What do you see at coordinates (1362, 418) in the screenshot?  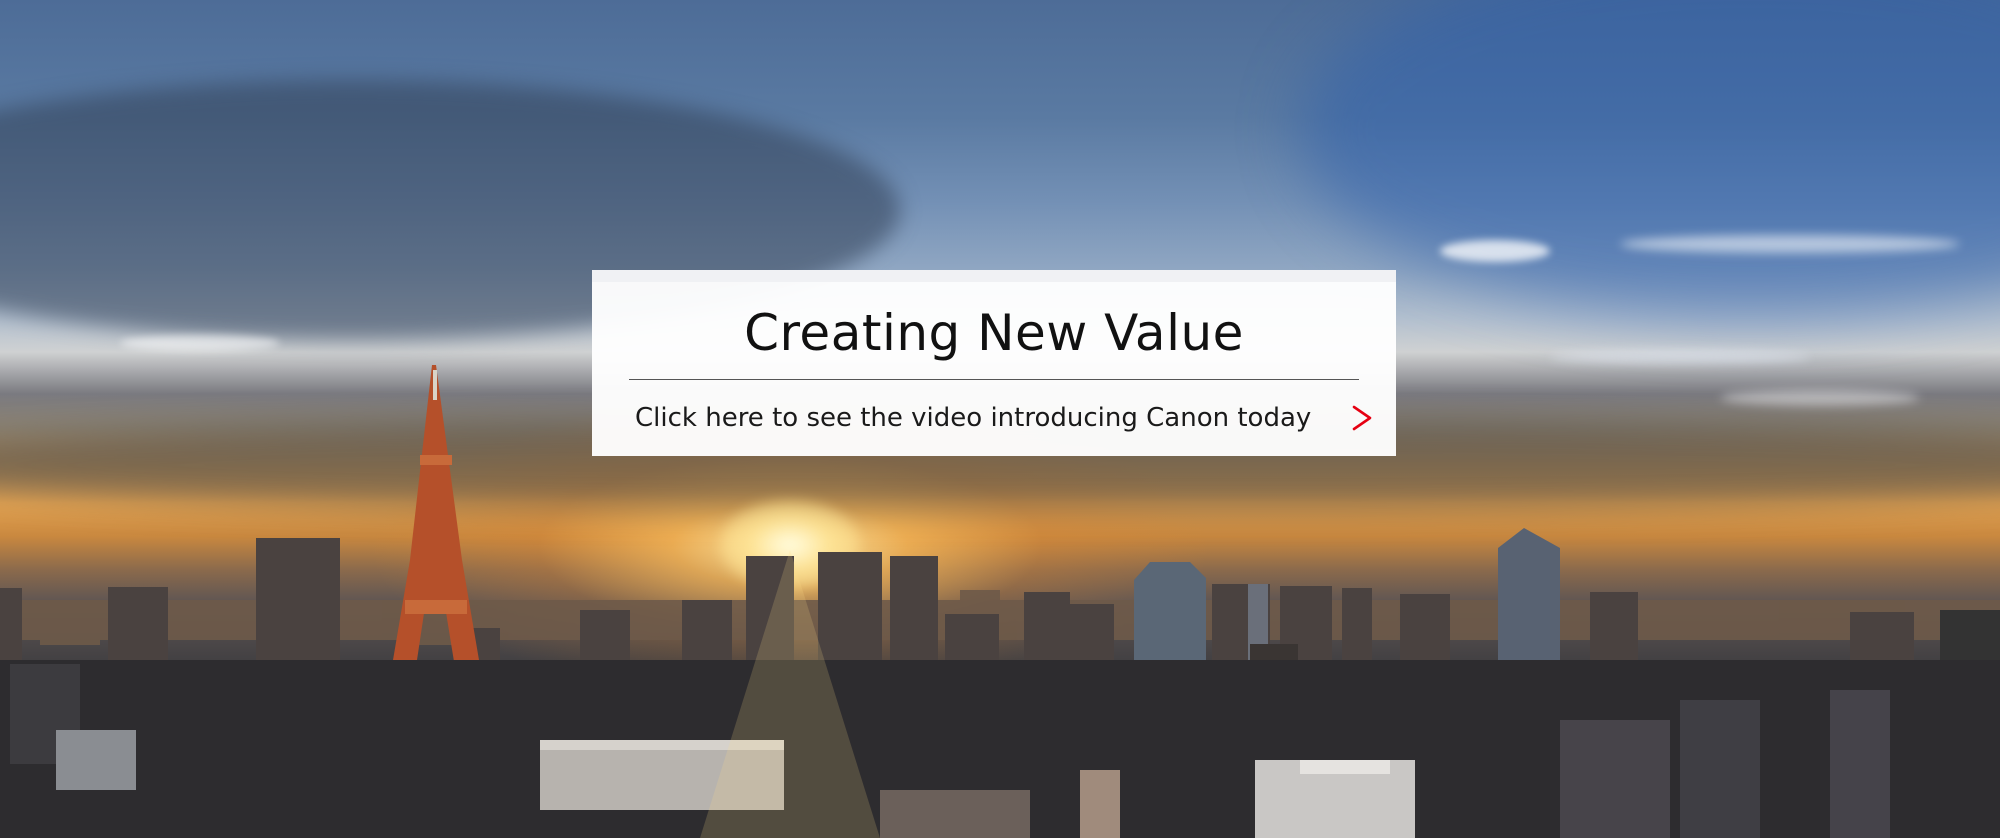 I see `chevron-right-icon` at bounding box center [1362, 418].